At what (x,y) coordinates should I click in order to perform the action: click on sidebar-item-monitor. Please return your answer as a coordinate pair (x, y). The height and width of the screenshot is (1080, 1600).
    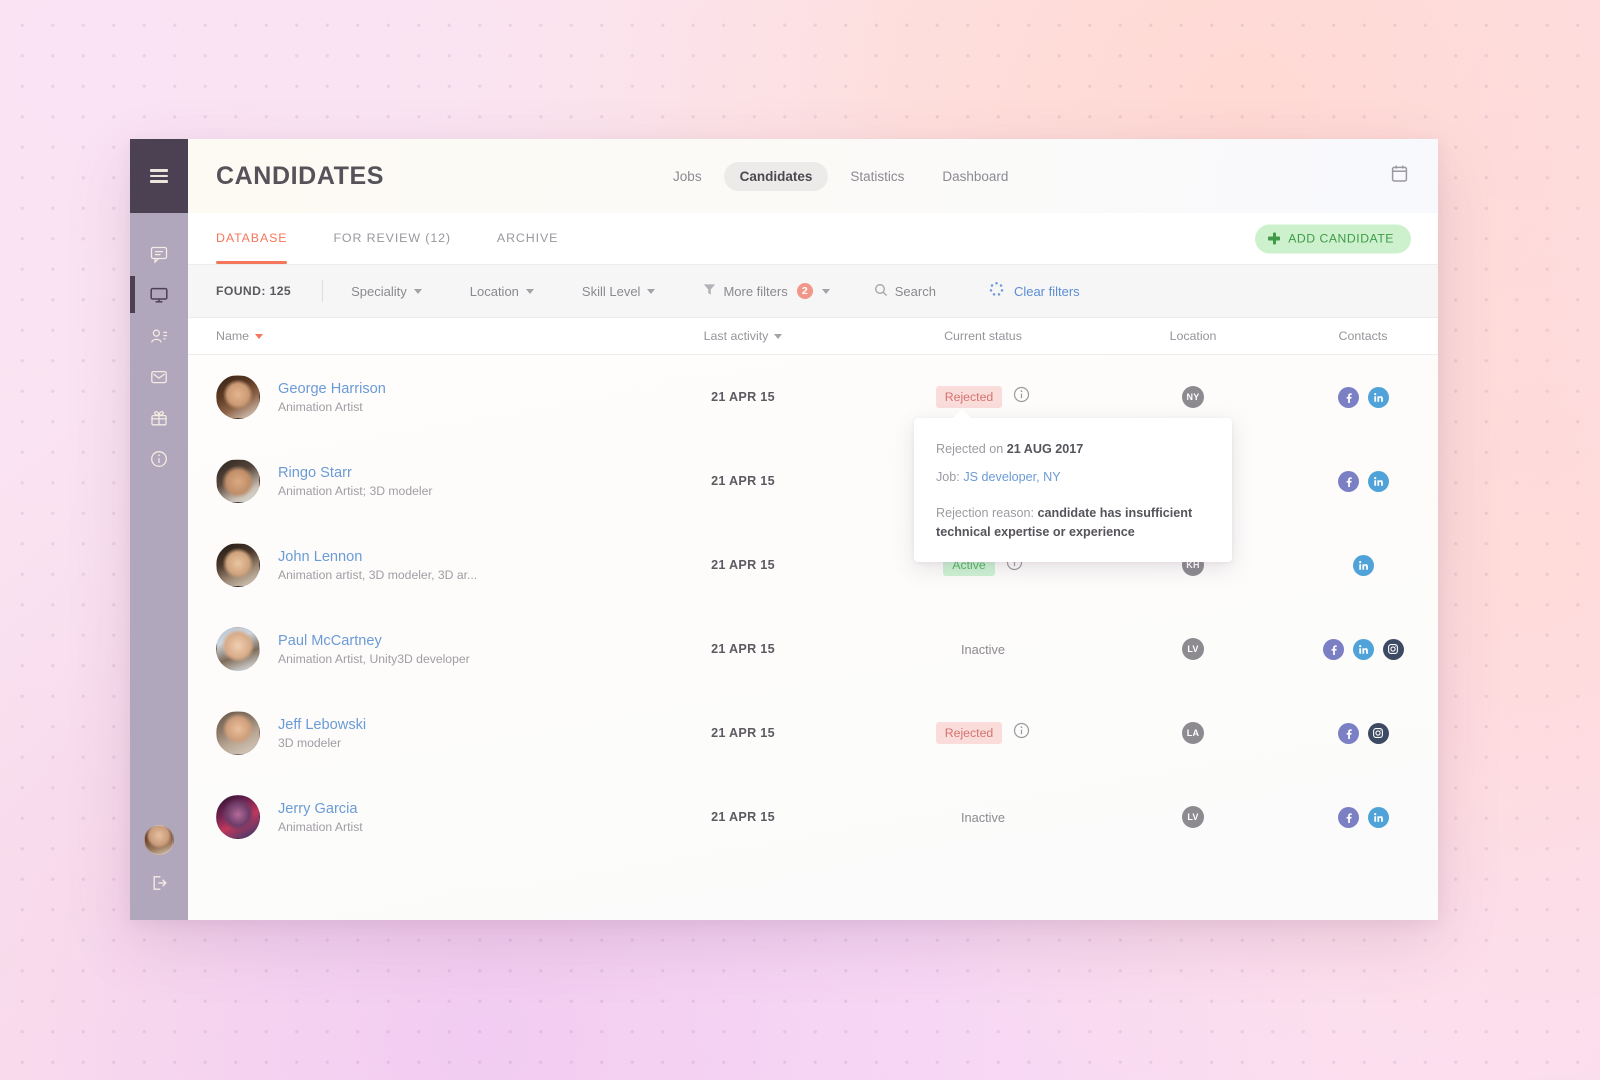
    Looking at the image, I should click on (159, 294).